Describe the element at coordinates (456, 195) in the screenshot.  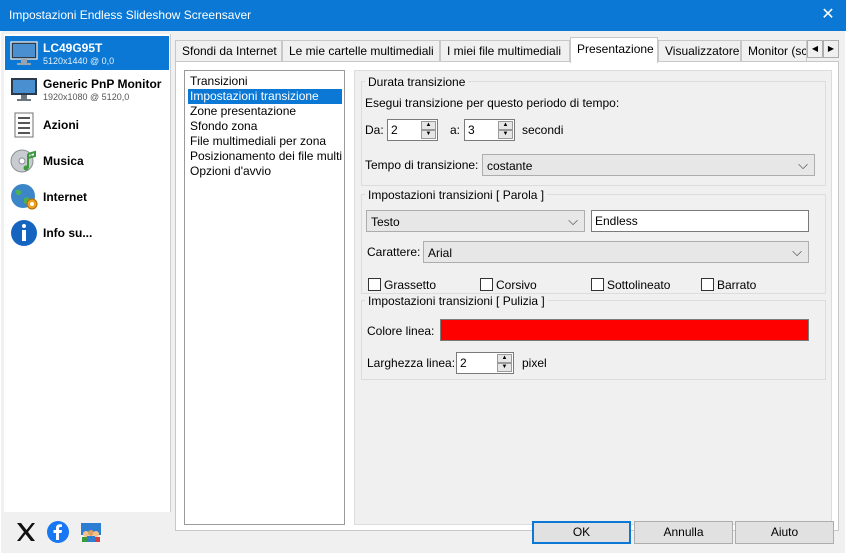
I see `group-title-parola: Impostazioni transizioni [ Parola ]` at that location.